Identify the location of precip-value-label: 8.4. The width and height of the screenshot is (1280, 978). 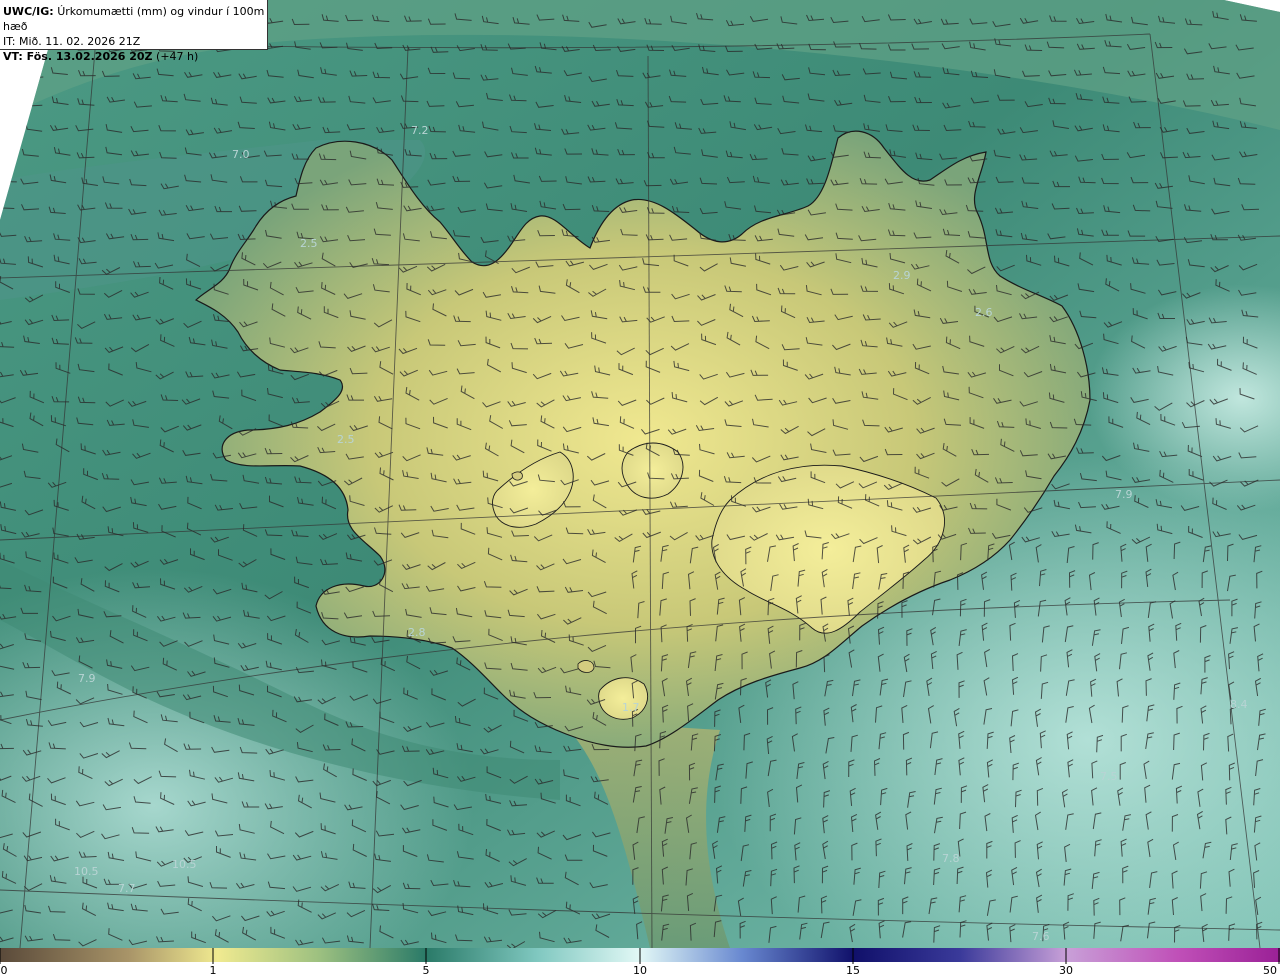
(1239, 704).